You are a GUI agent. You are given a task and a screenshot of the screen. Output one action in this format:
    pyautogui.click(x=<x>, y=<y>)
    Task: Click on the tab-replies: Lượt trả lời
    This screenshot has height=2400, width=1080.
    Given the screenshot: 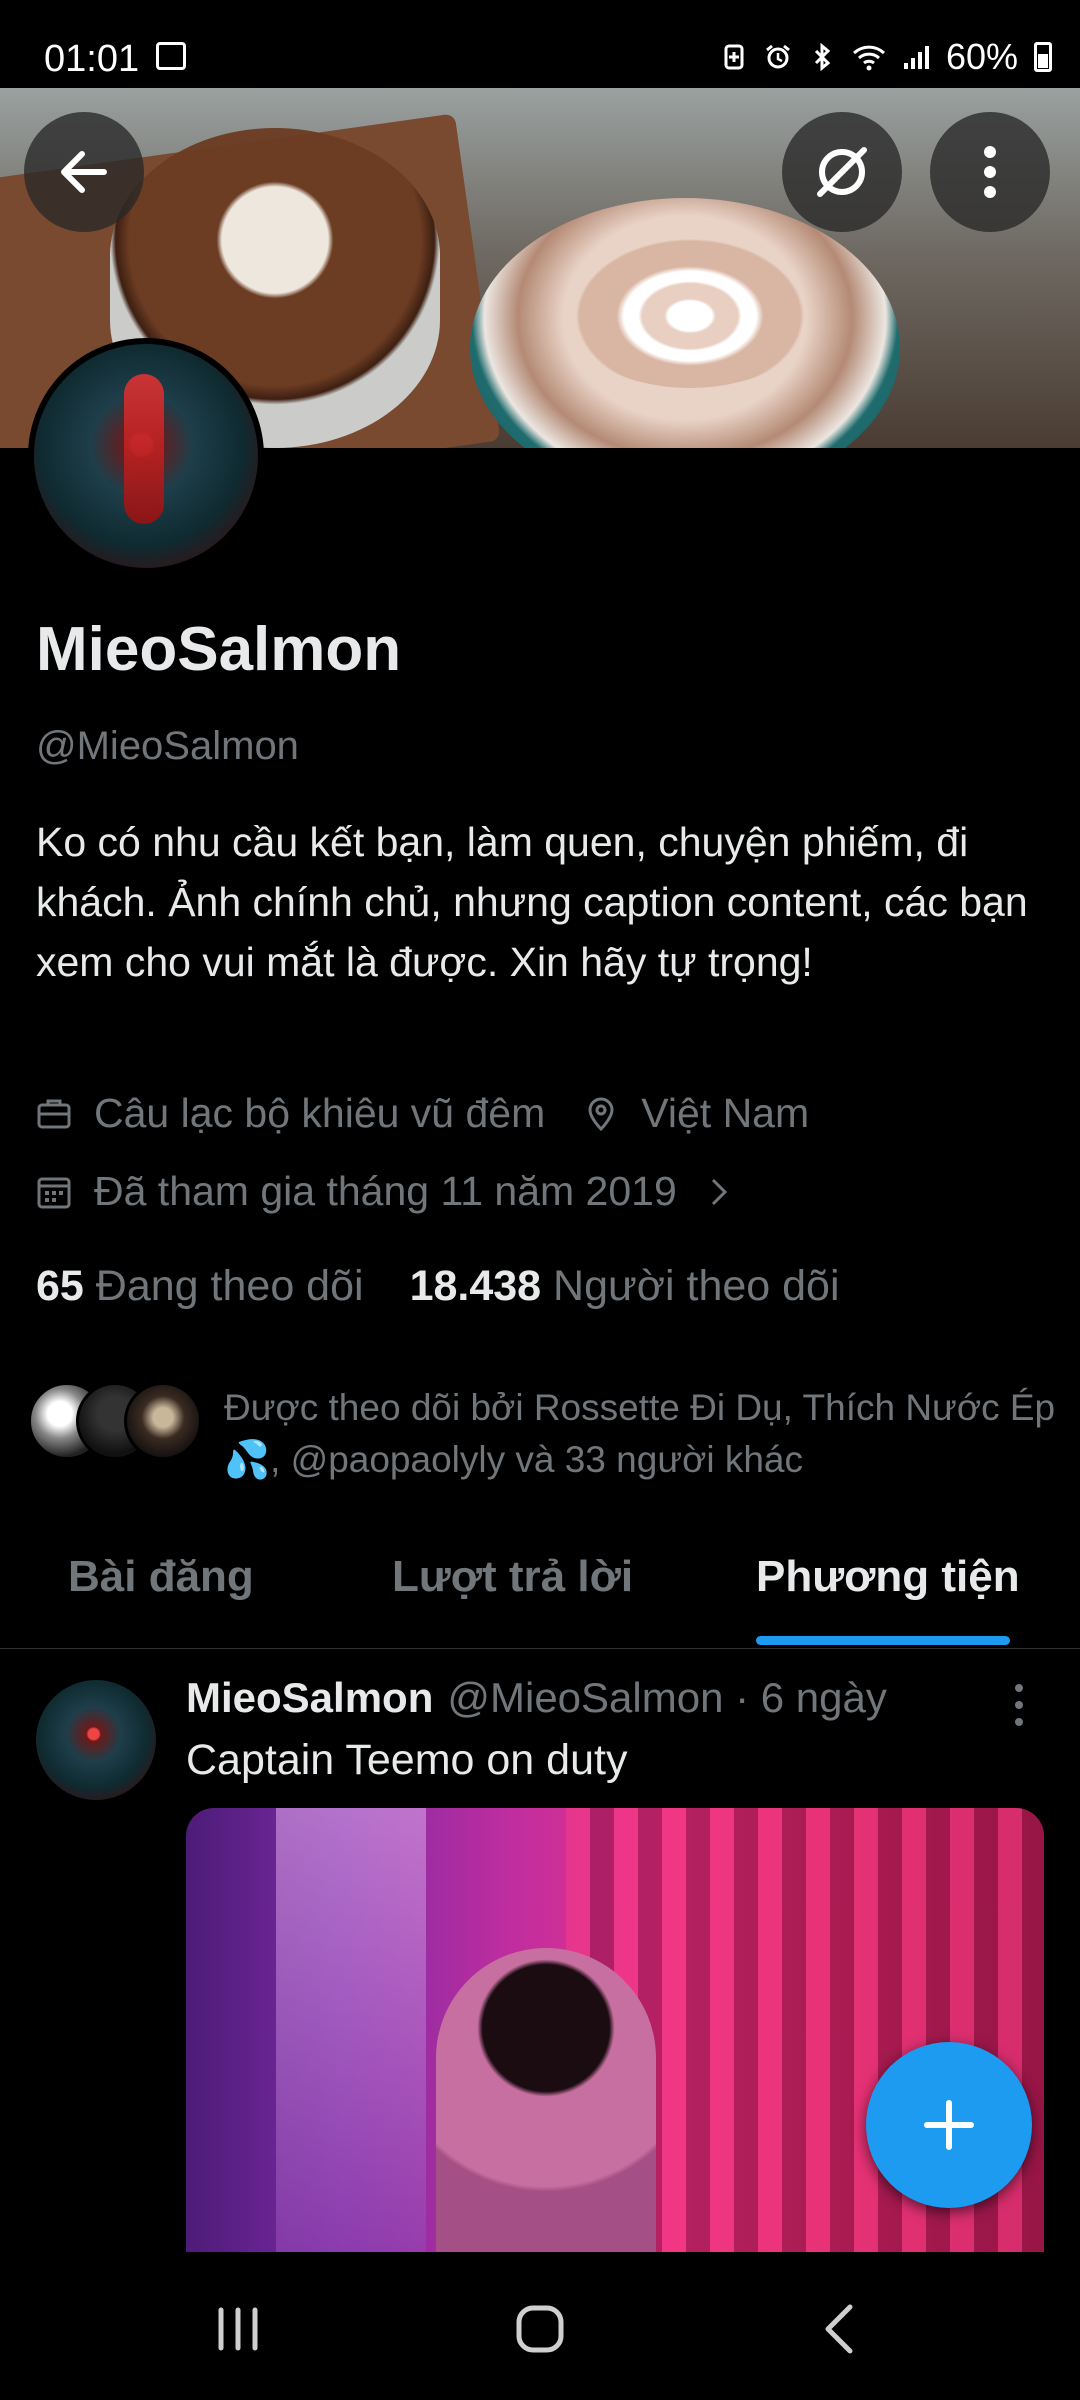 What is the action you would take?
    pyautogui.click(x=512, y=1577)
    